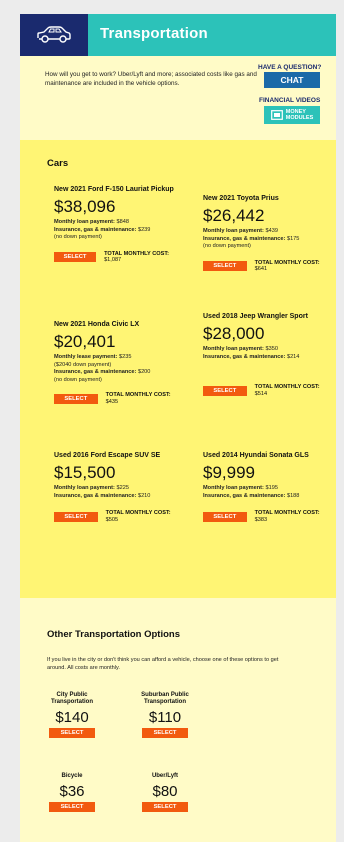 Image resolution: width=344 pixels, height=842 pixels. I want to click on car-name: Used 2016 Ford Escape SUV SE, so click(107, 455).